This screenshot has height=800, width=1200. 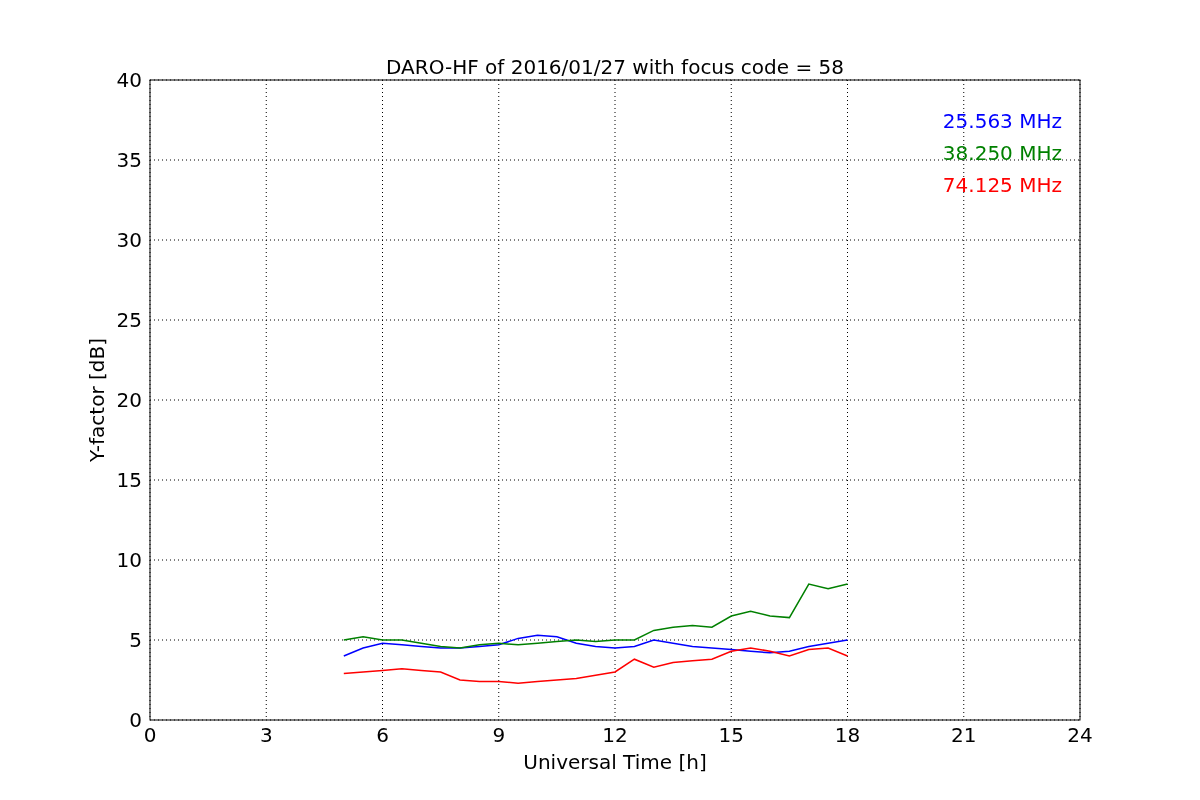 I want to click on x-tick-label: 18, so click(x=847, y=735).